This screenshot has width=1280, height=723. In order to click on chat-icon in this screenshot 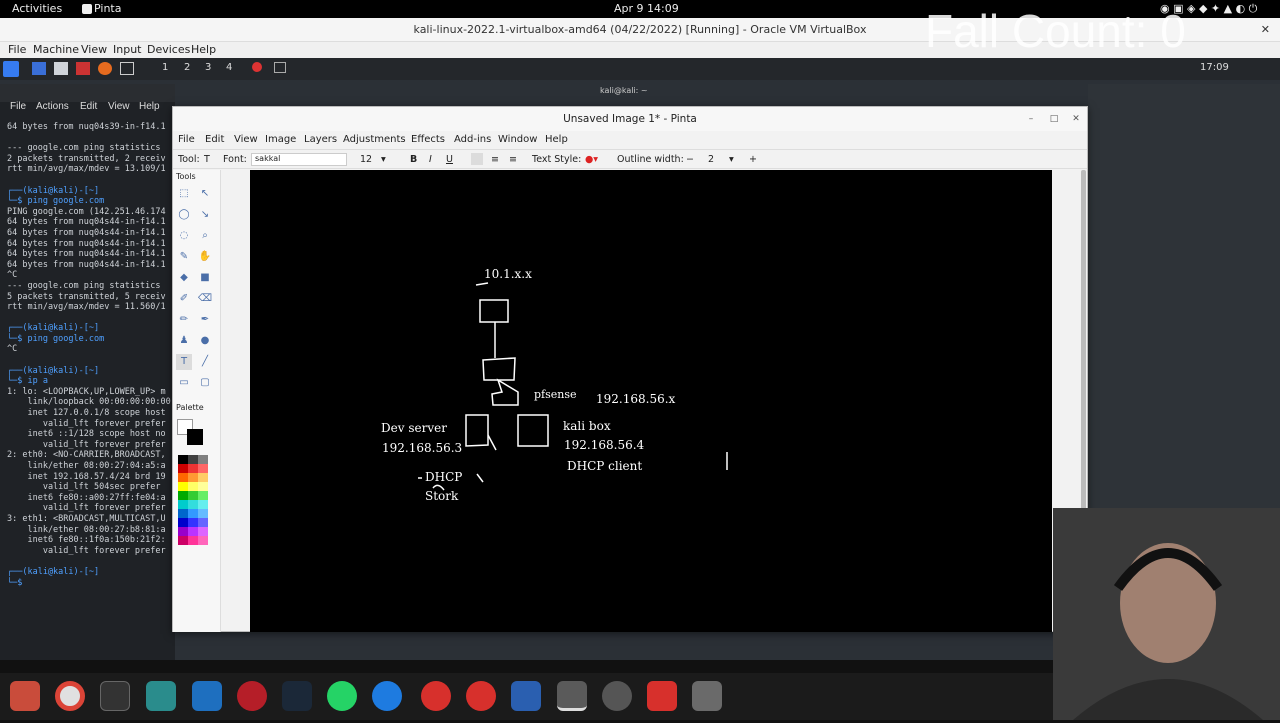, I will do `click(387, 696)`.